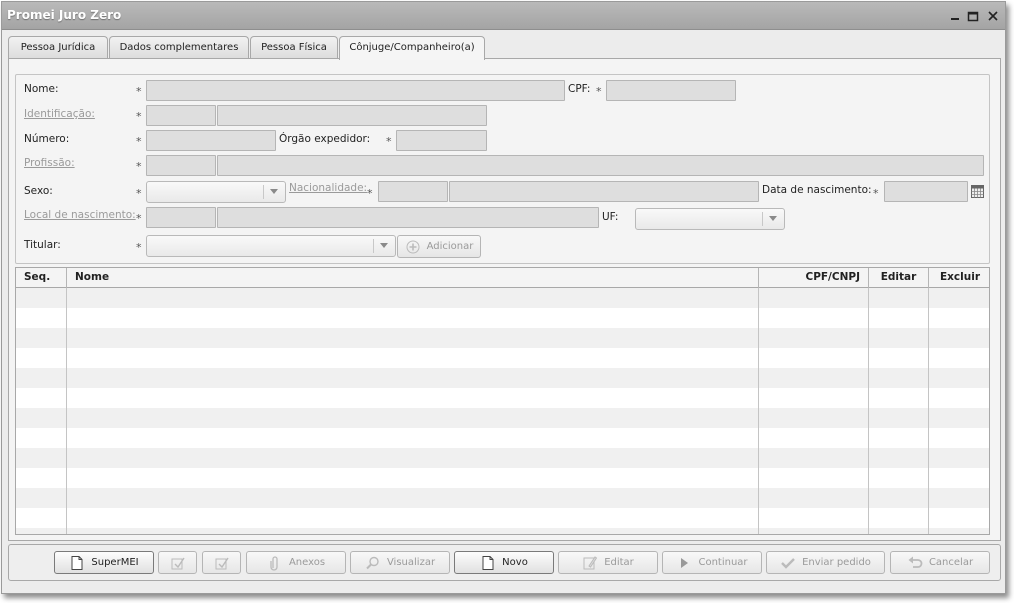 The height and width of the screenshot is (603, 1014). Describe the element at coordinates (488, 563) in the screenshot. I see `new-document-icon` at that location.